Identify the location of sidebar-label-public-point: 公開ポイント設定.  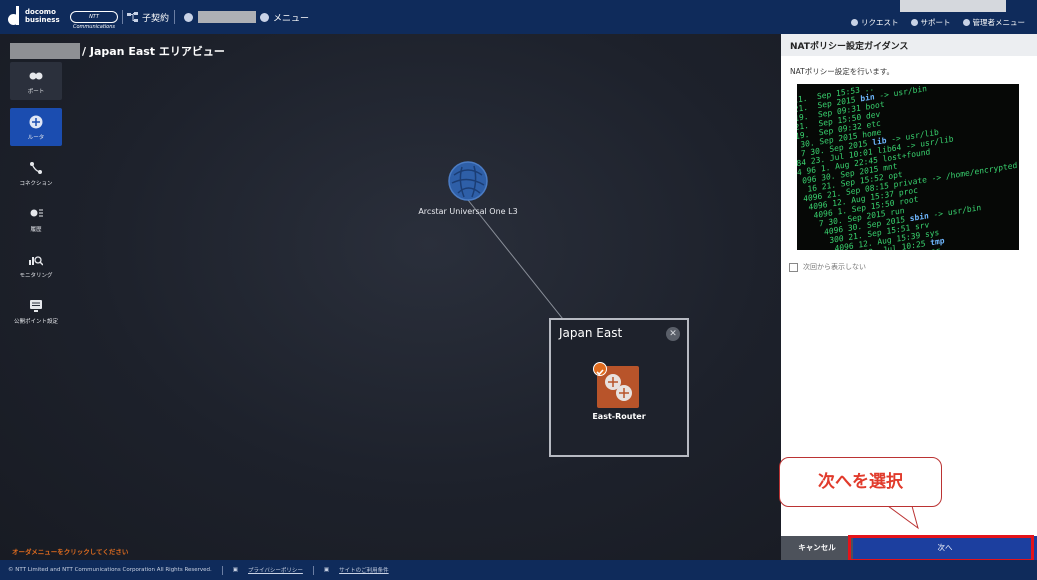
(35, 322).